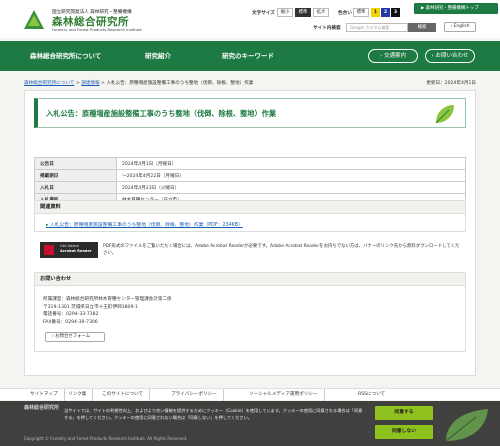 The image size is (500, 446). I want to click on footer-link-rss: RSSについて, so click(371, 395).